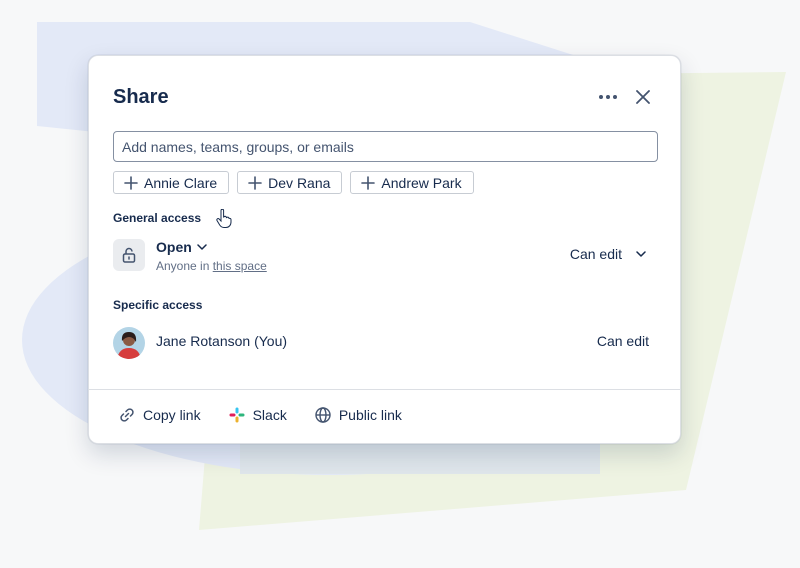  I want to click on unlock-icon, so click(129, 255).